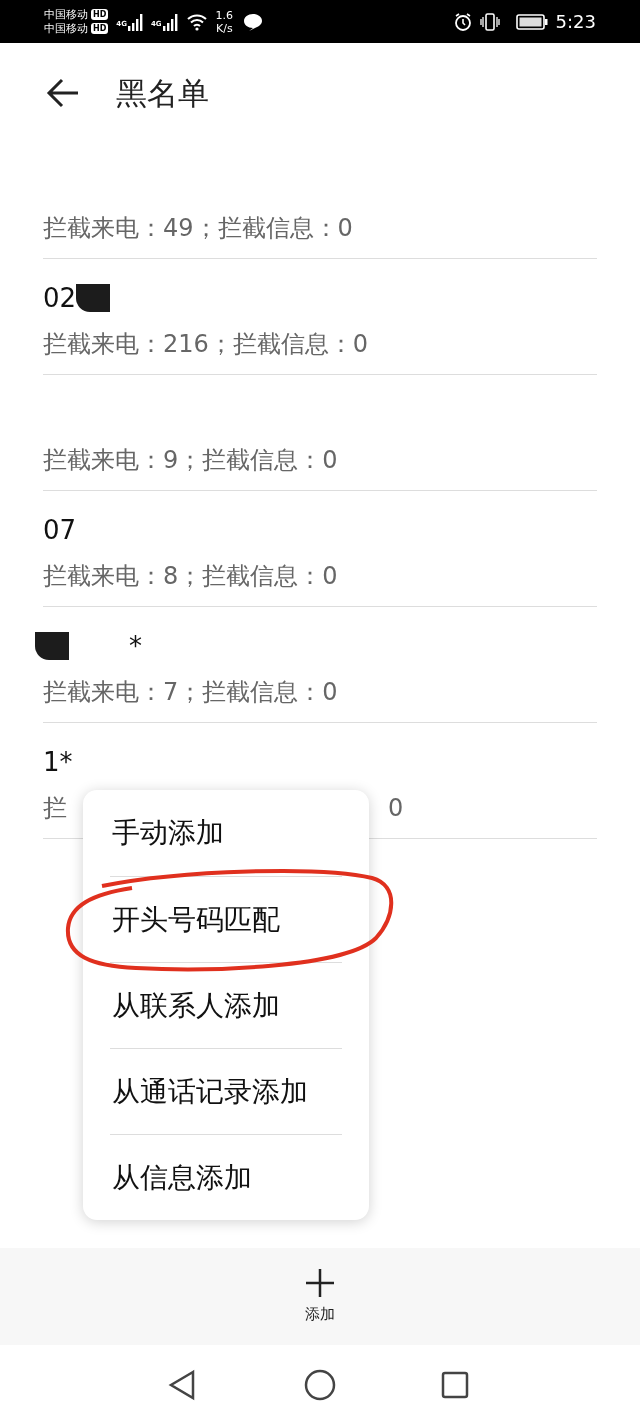 The image size is (640, 1422). I want to click on chat-bubble-icon, so click(253, 21).